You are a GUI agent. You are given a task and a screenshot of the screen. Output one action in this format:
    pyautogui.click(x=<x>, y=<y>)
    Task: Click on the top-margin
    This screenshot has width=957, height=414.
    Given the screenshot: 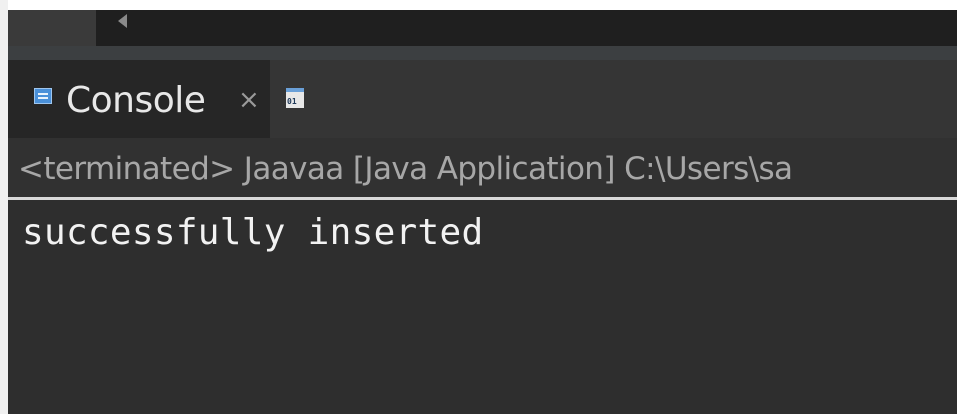 What is the action you would take?
    pyautogui.click(x=478, y=5)
    